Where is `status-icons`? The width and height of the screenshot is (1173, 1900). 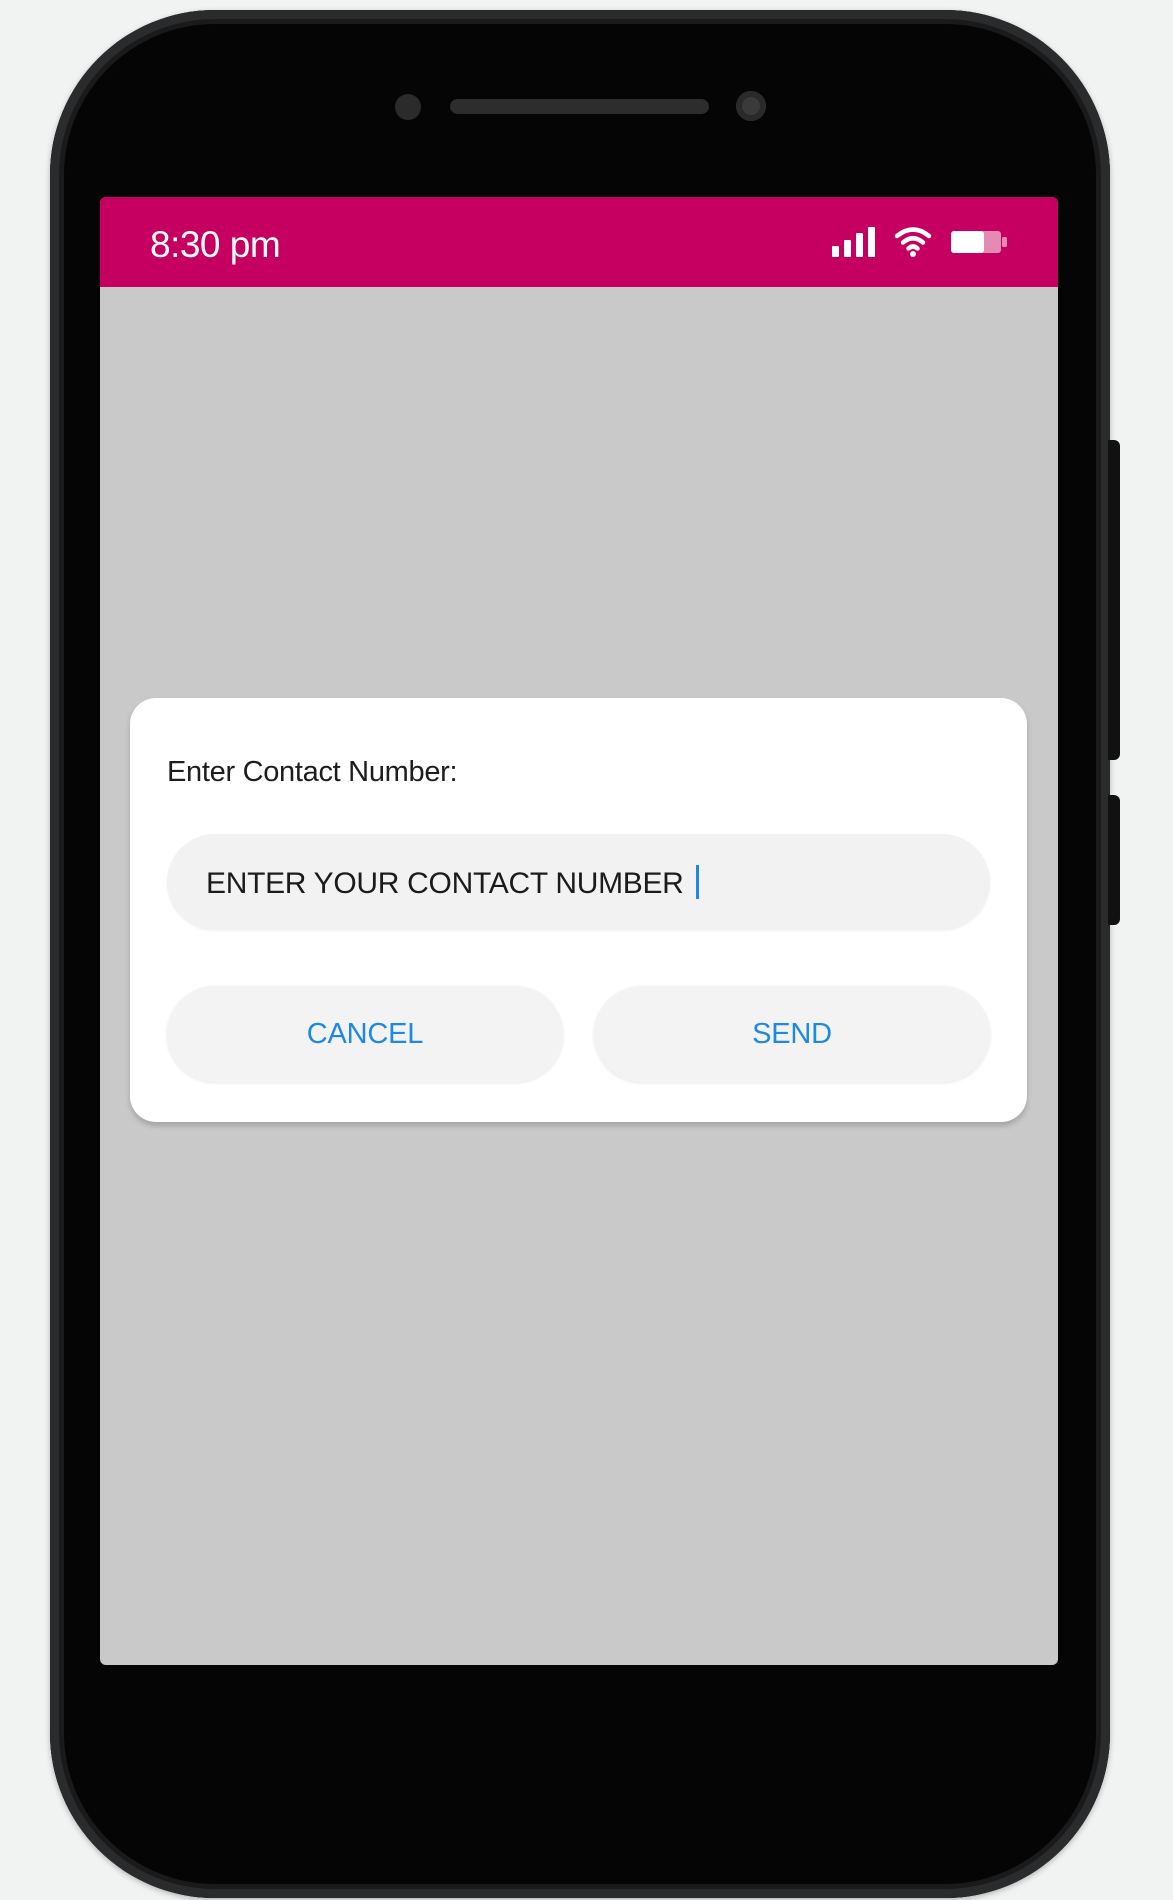
status-icons is located at coordinates (920, 242).